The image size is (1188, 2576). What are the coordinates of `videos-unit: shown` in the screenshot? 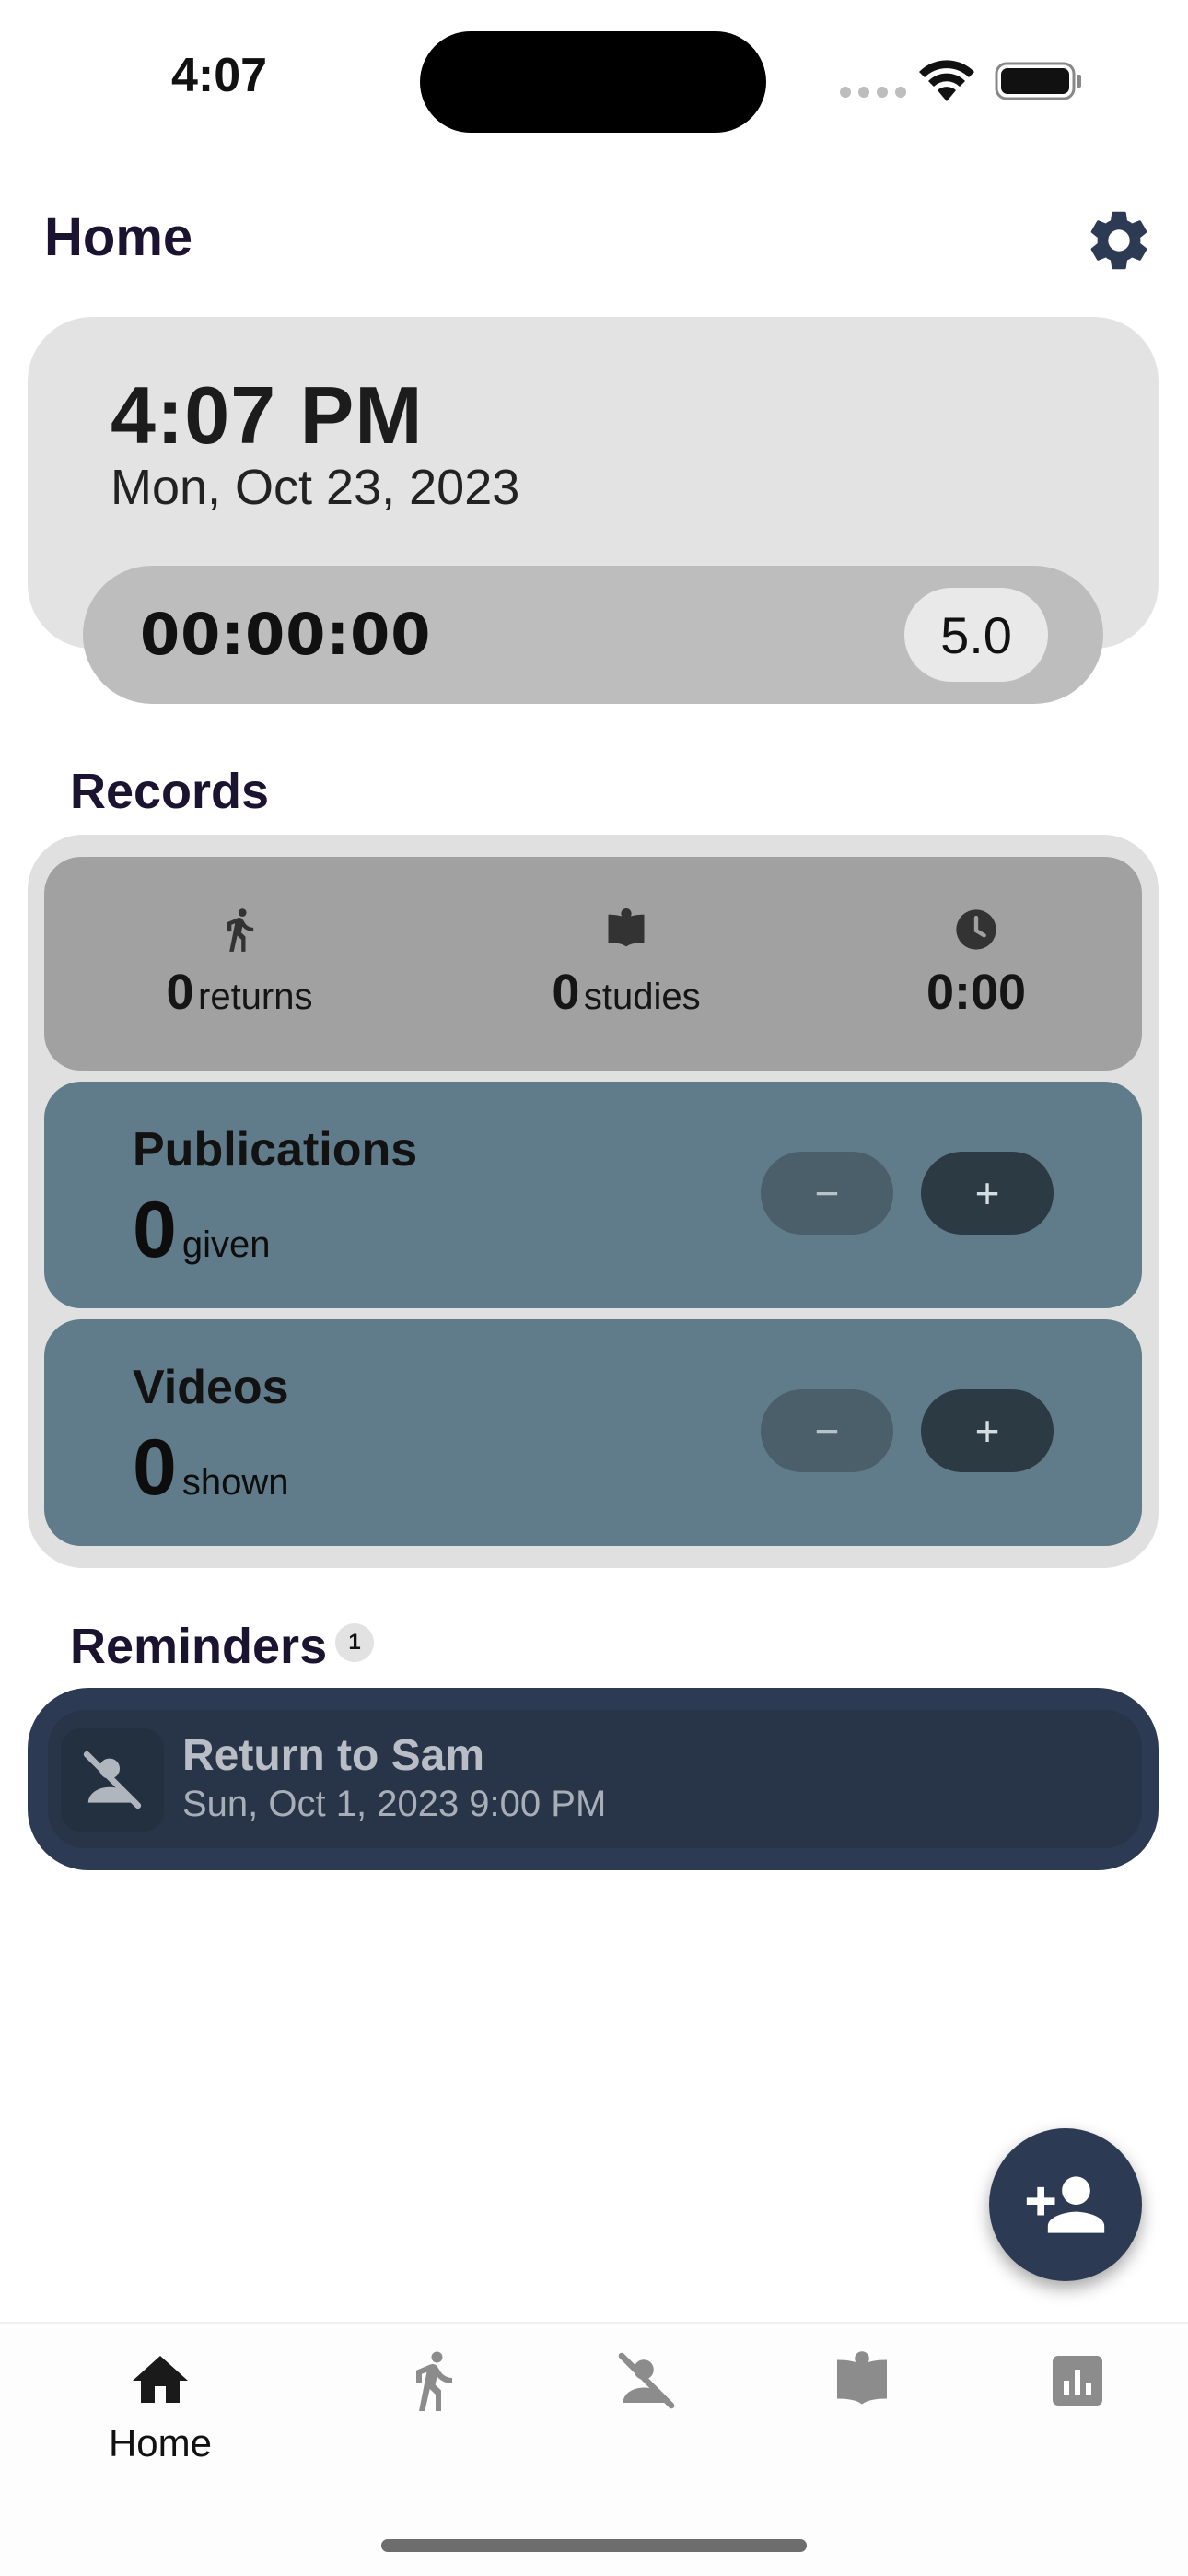 It's located at (235, 1482).